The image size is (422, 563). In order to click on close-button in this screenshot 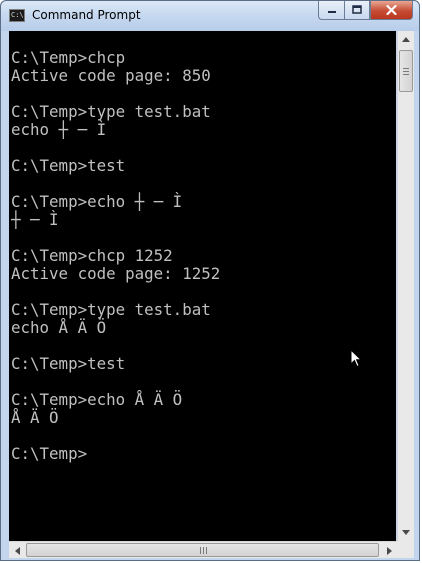, I will do `click(391, 10)`.